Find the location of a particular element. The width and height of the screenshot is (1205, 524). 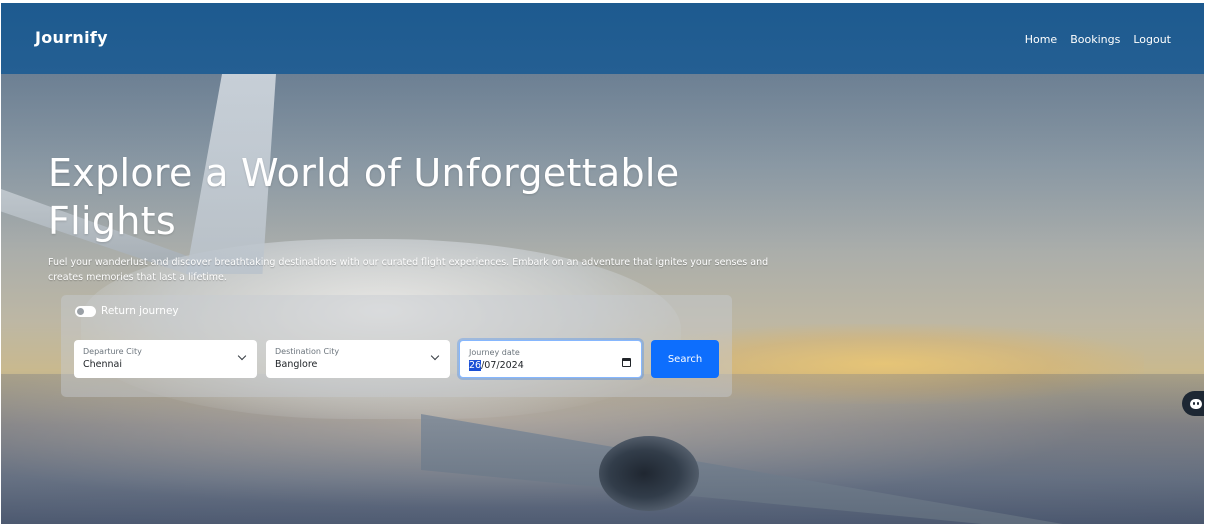

nav-links: Home Bookings Logout is located at coordinates (1098, 39).